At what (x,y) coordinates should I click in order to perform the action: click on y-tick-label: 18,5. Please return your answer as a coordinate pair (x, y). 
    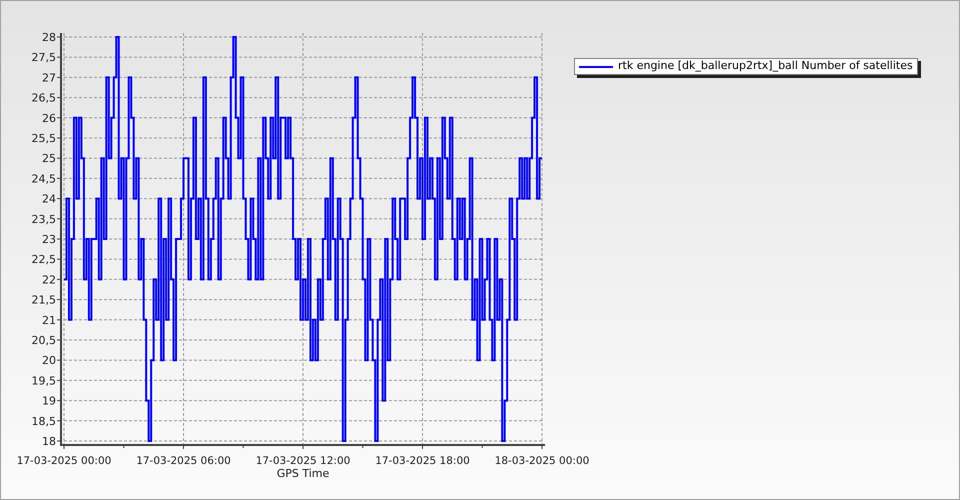
    Looking at the image, I should click on (44, 421).